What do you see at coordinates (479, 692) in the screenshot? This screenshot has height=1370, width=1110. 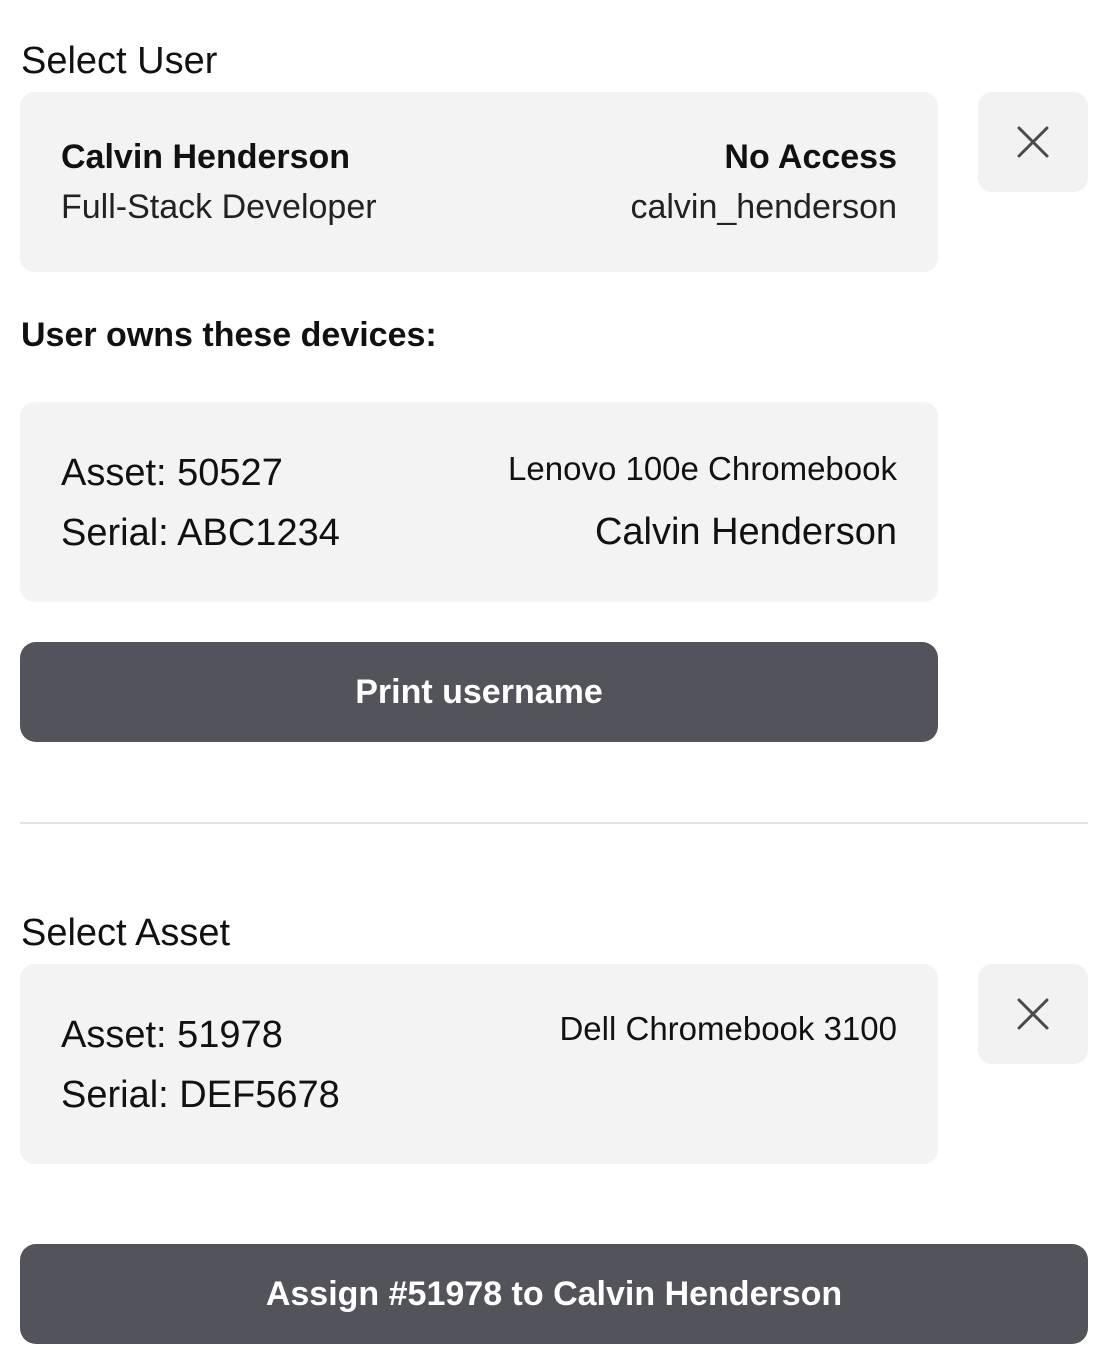 I see `print-username-button: Print username` at bounding box center [479, 692].